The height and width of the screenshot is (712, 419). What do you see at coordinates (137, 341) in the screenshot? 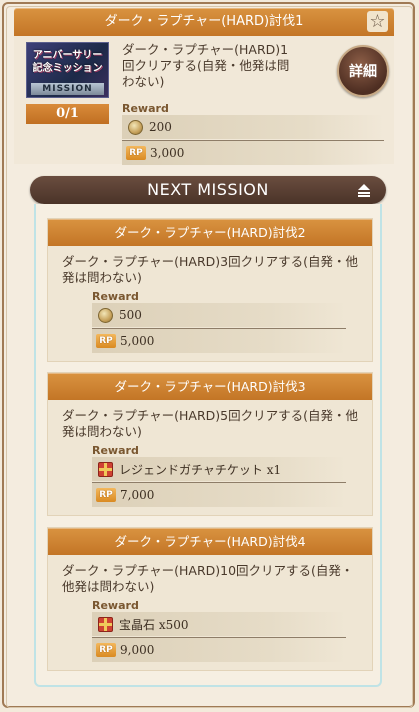
I see `reward-text: 5,000` at bounding box center [137, 341].